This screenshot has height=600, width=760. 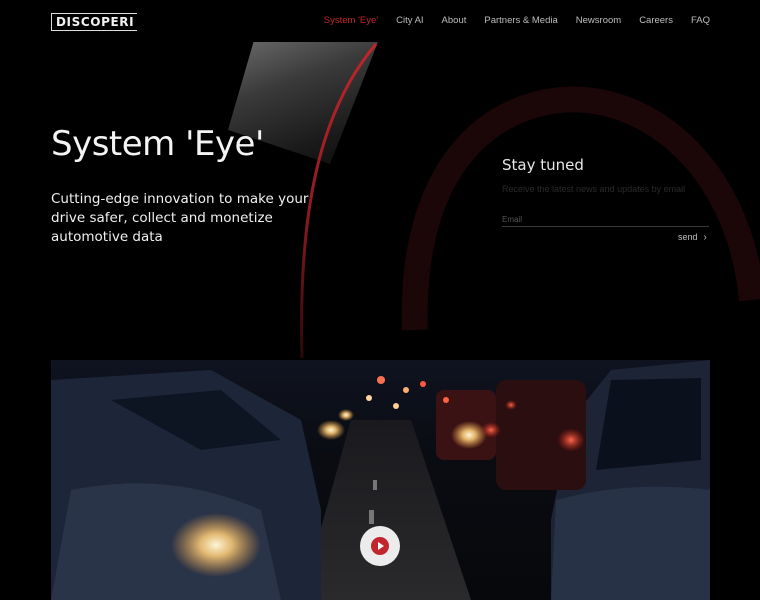 What do you see at coordinates (454, 20) in the screenshot?
I see `nav-item-about: About` at bounding box center [454, 20].